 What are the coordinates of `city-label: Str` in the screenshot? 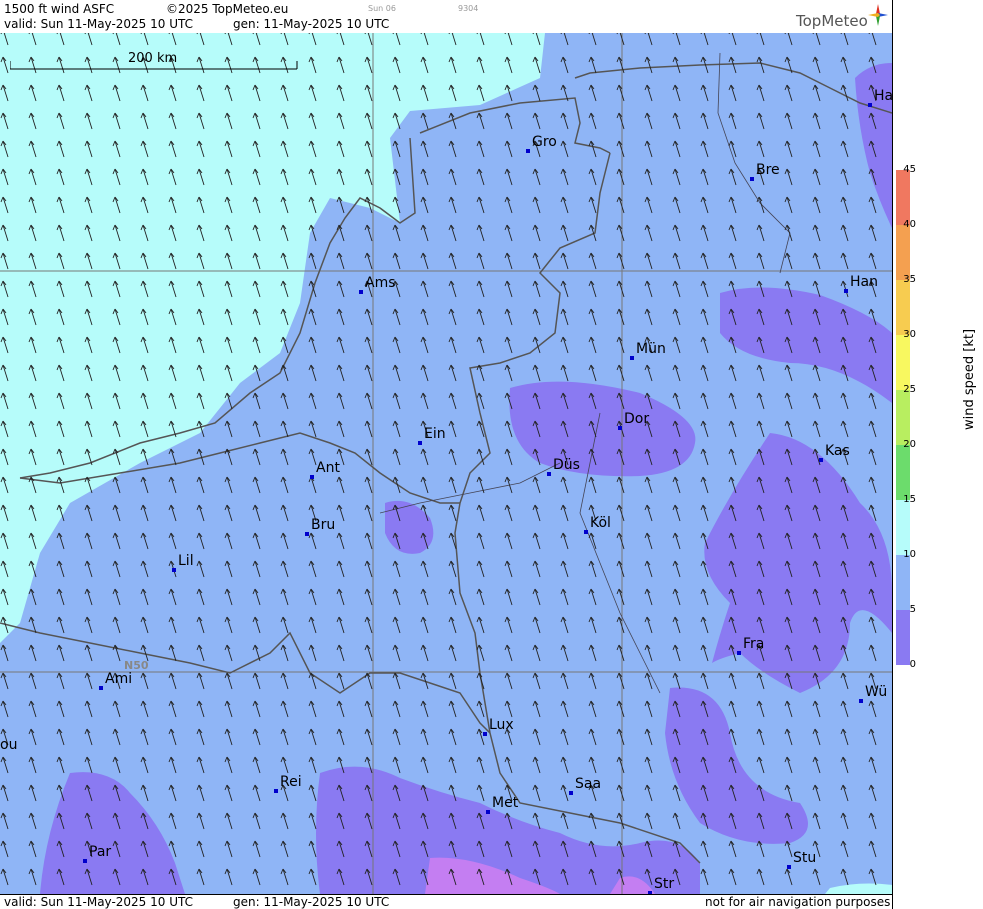 It's located at (664, 884).